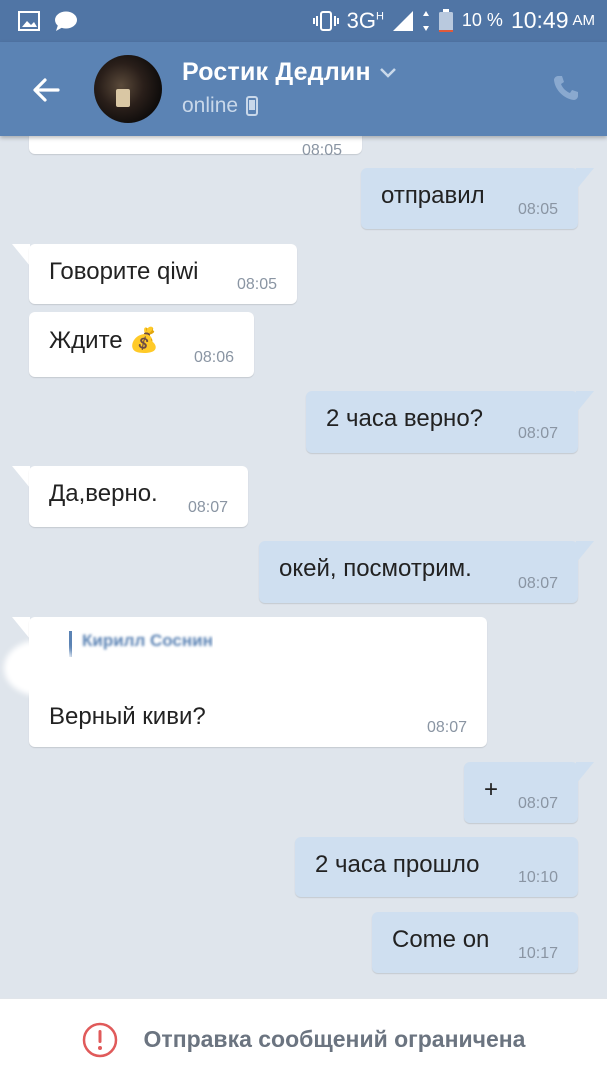 Image resolution: width=607 pixels, height=1080 pixels. I want to click on status-bar: 3GH 10 % 10:49 AM, so click(303, 21).